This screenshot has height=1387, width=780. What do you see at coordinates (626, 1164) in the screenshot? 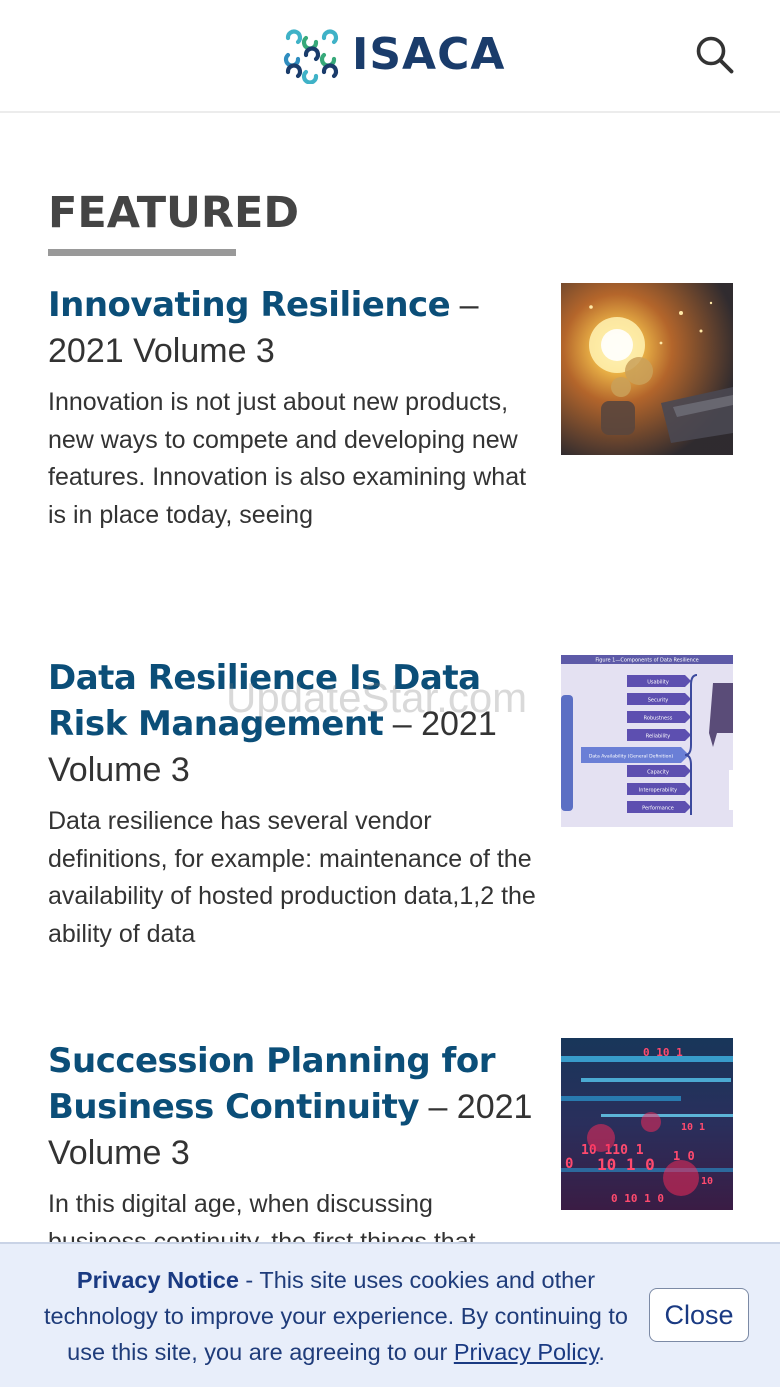
I see `svg-text: 10 1 0` at bounding box center [626, 1164].